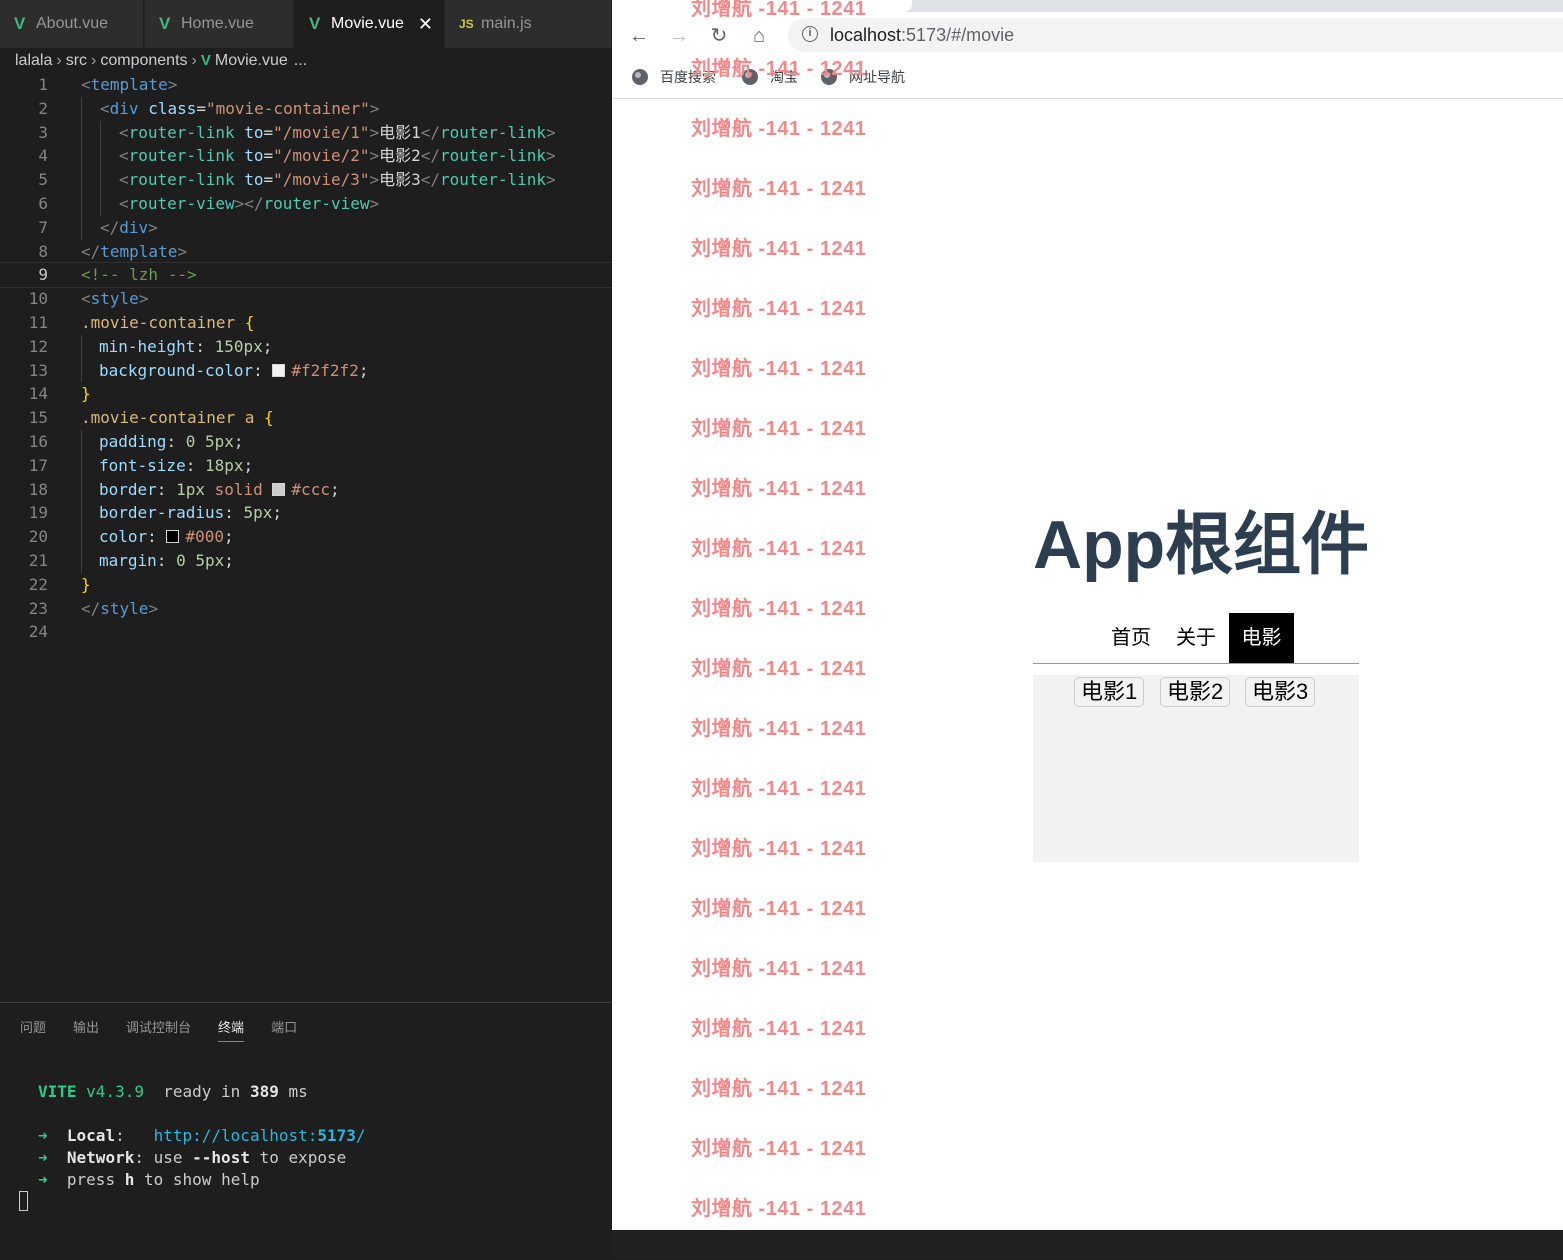 The height and width of the screenshot is (1260, 1563). What do you see at coordinates (1109, 692) in the screenshot?
I see `movie-link-1: 电影1` at bounding box center [1109, 692].